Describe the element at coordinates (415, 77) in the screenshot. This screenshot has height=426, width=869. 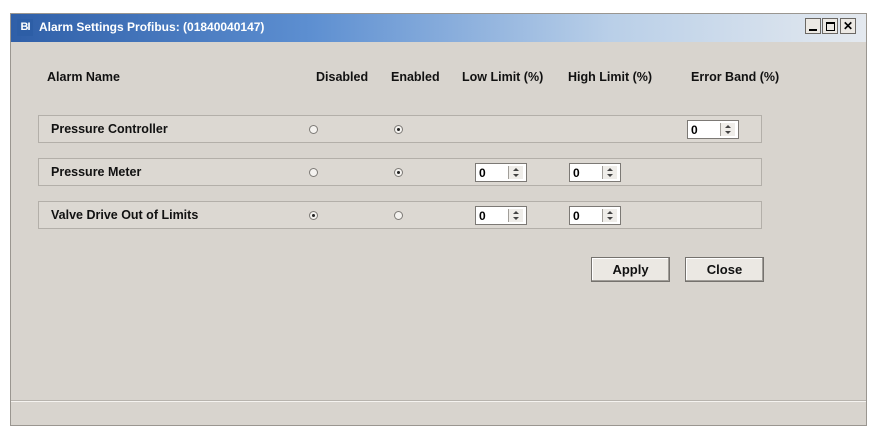
I see `header-enabled: Enabled` at that location.